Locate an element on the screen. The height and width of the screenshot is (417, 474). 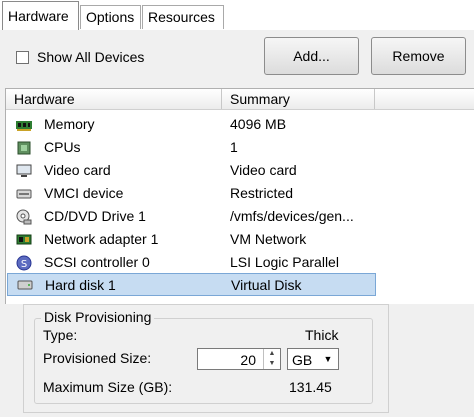
network-adapter-icon is located at coordinates (24, 239).